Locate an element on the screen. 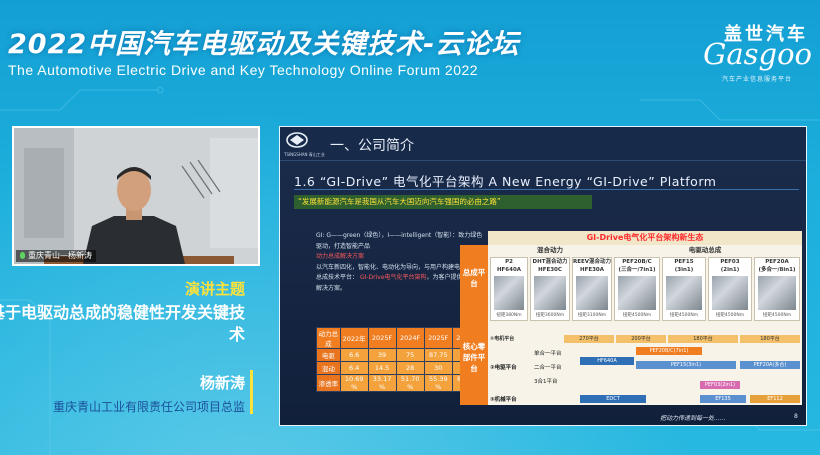  table-row-label: 渗透率 is located at coordinates (328, 383).